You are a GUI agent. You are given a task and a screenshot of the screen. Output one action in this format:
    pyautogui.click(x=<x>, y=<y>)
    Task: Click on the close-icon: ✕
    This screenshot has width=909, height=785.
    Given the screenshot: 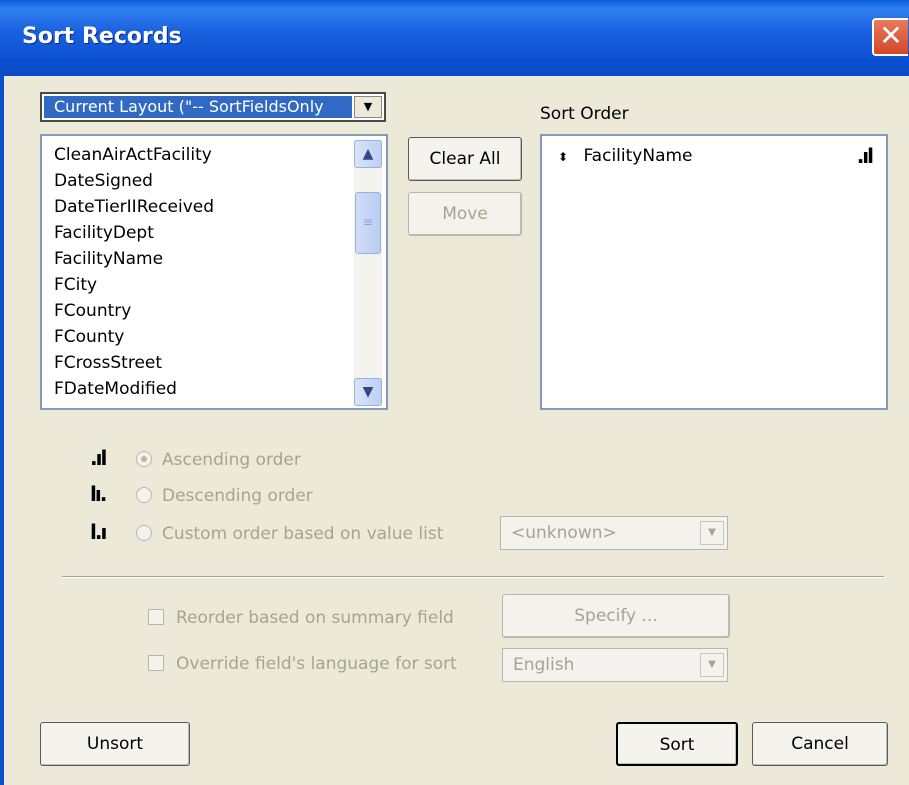 What is the action you would take?
    pyautogui.click(x=891, y=35)
    